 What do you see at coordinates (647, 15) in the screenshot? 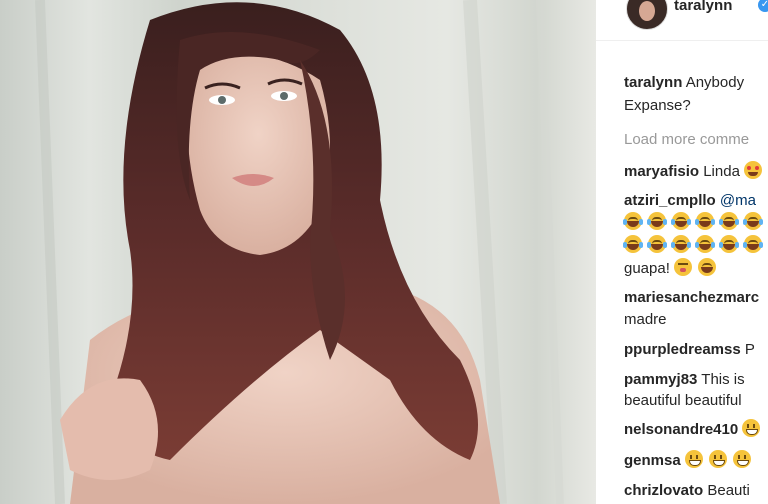
I see `avatar` at bounding box center [647, 15].